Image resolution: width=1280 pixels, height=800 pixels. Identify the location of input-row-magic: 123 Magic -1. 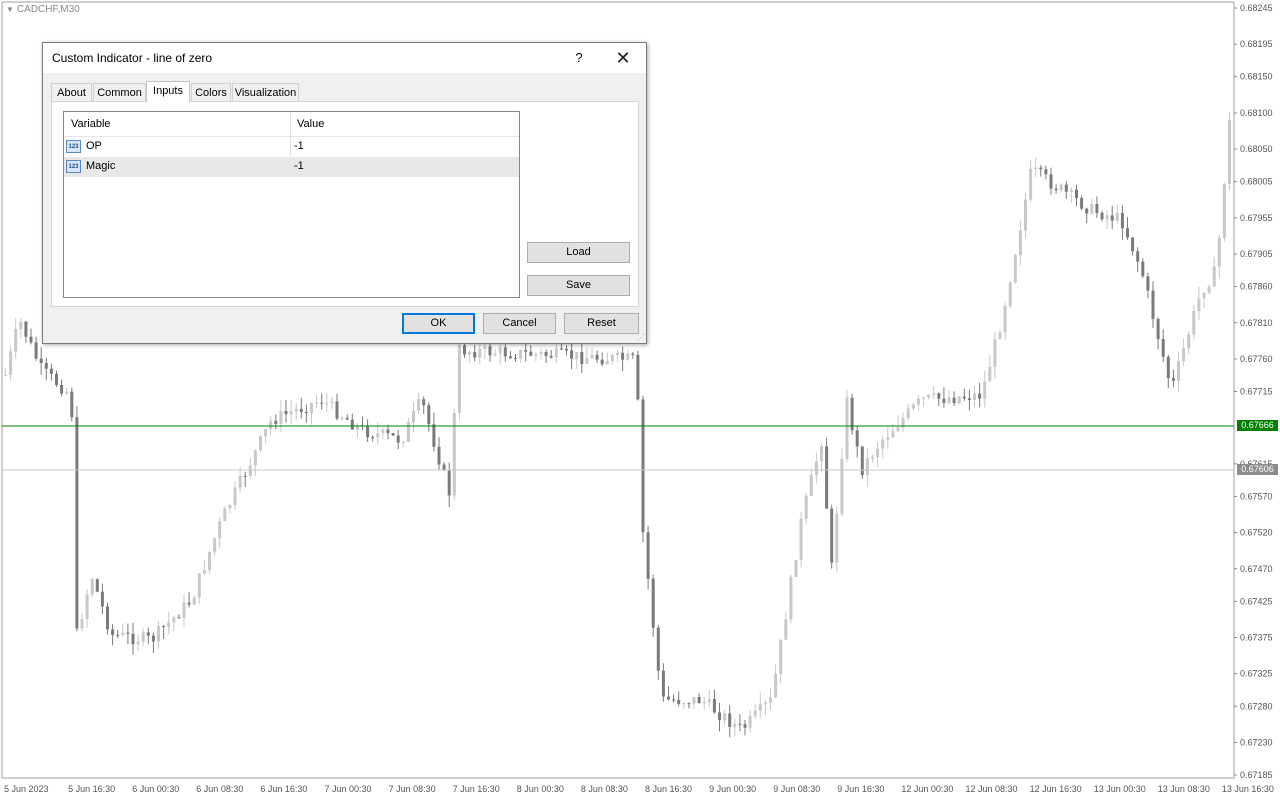
(291, 167).